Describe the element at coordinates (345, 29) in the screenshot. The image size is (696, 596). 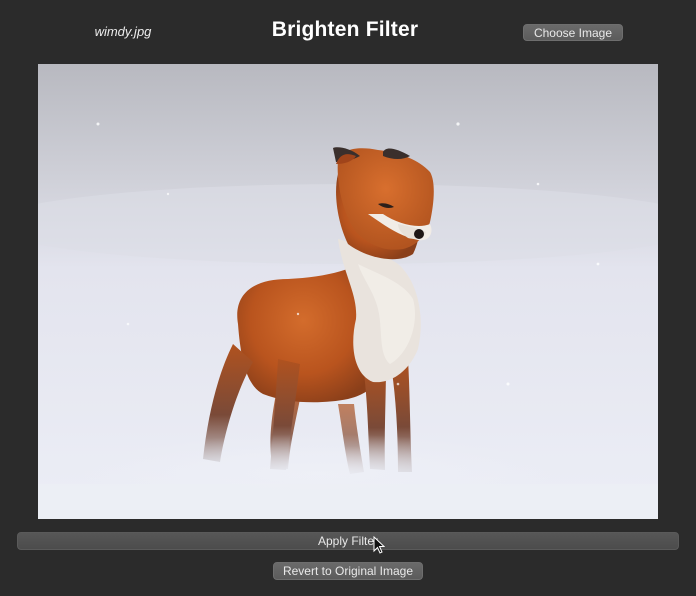
I see `page-title: Brighten Filter` at that location.